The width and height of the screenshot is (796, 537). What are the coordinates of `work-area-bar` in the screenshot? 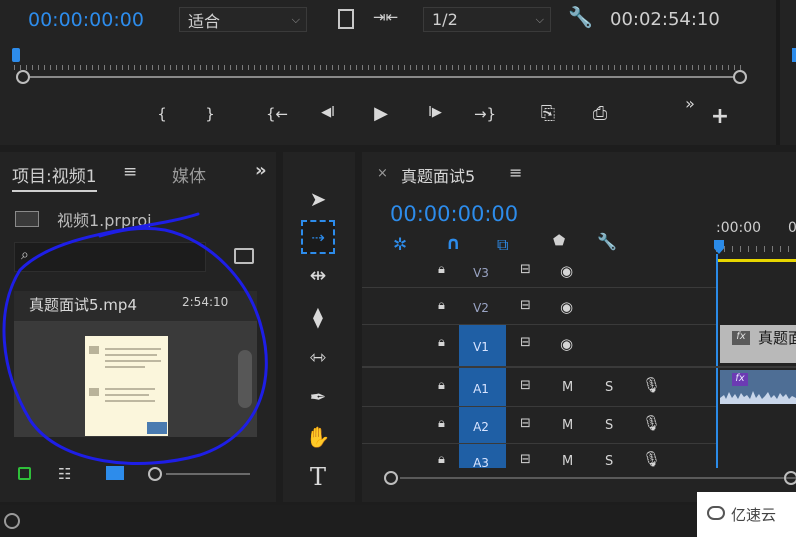 It's located at (756, 260).